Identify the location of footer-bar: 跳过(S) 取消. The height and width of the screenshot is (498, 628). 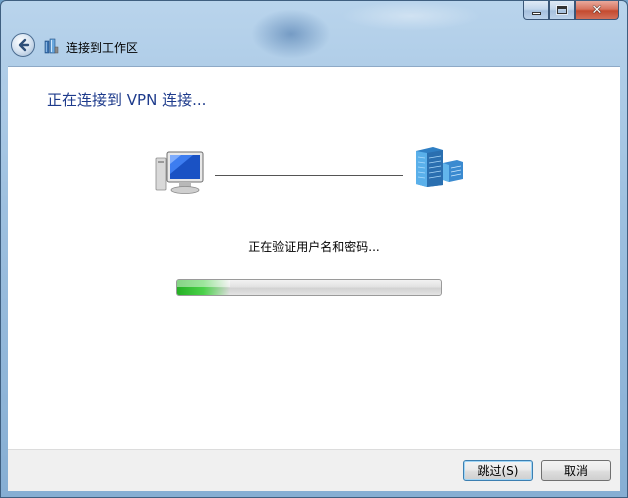
(314, 470).